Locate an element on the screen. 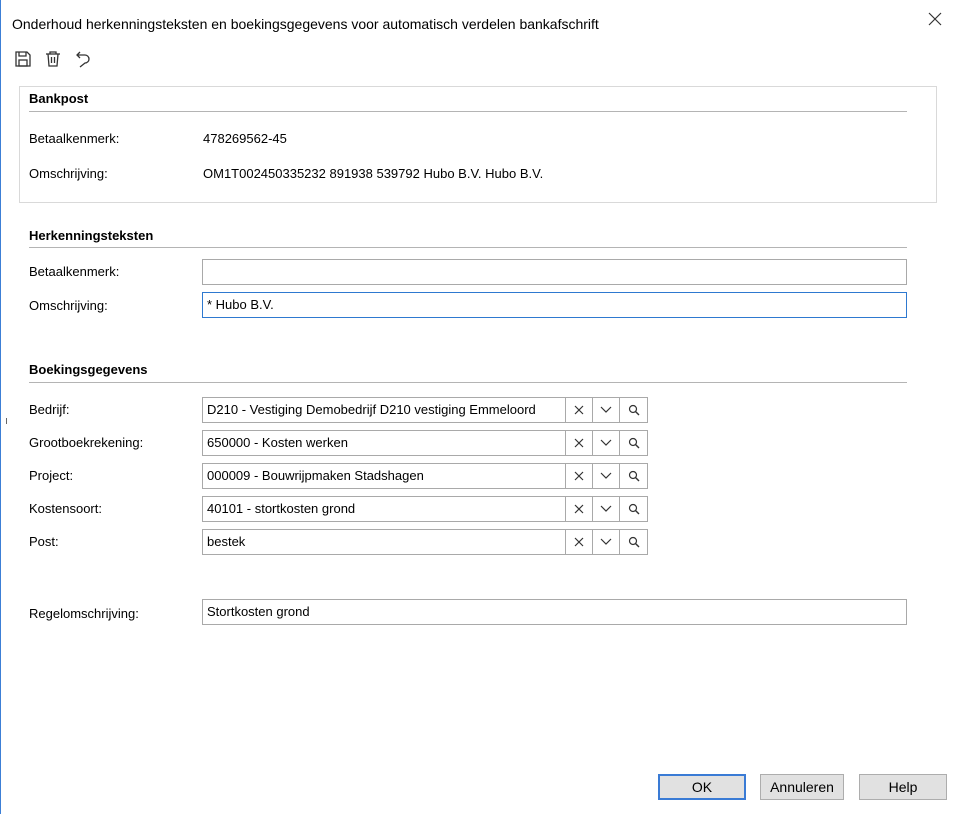  regelomschrijving-label: Regelomschrijving: is located at coordinates (84, 613).